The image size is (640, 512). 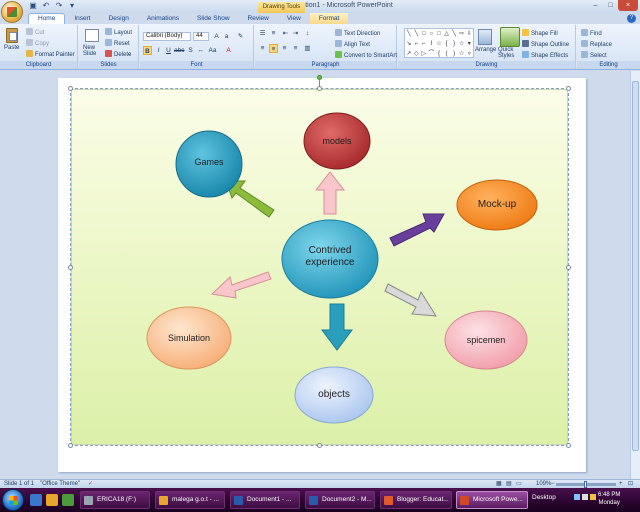 What do you see at coordinates (337, 327) in the screenshot?
I see `arrow-to-objects` at bounding box center [337, 327].